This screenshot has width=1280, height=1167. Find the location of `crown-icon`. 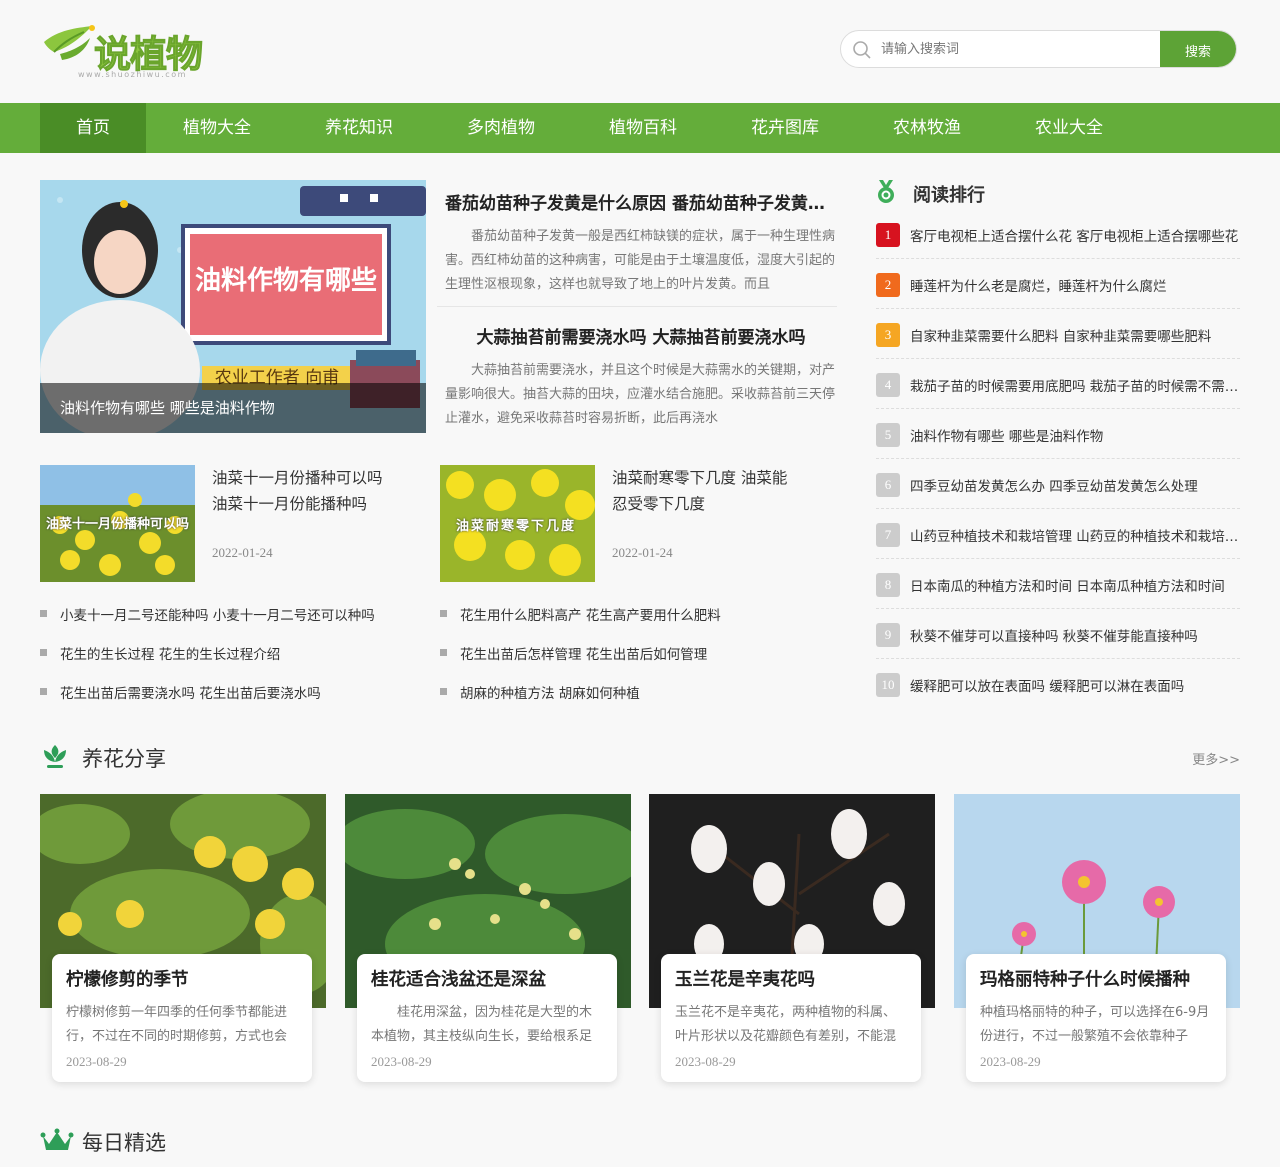

crown-icon is located at coordinates (57, 1139).